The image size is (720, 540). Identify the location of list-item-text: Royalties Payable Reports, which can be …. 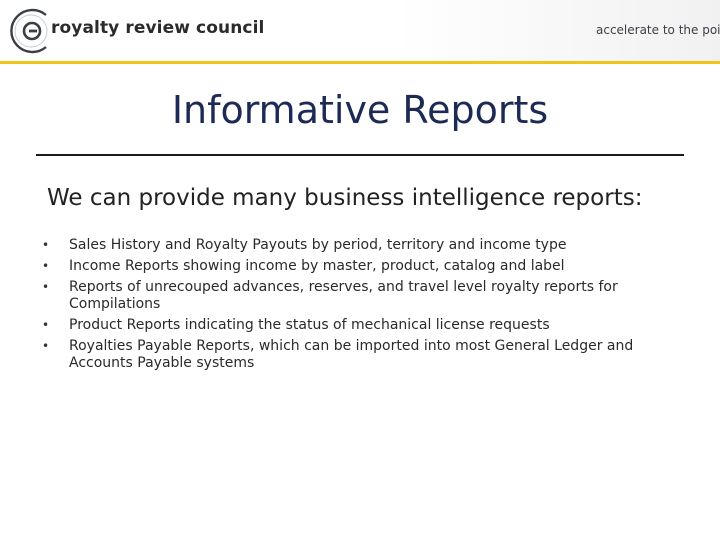
(351, 354).